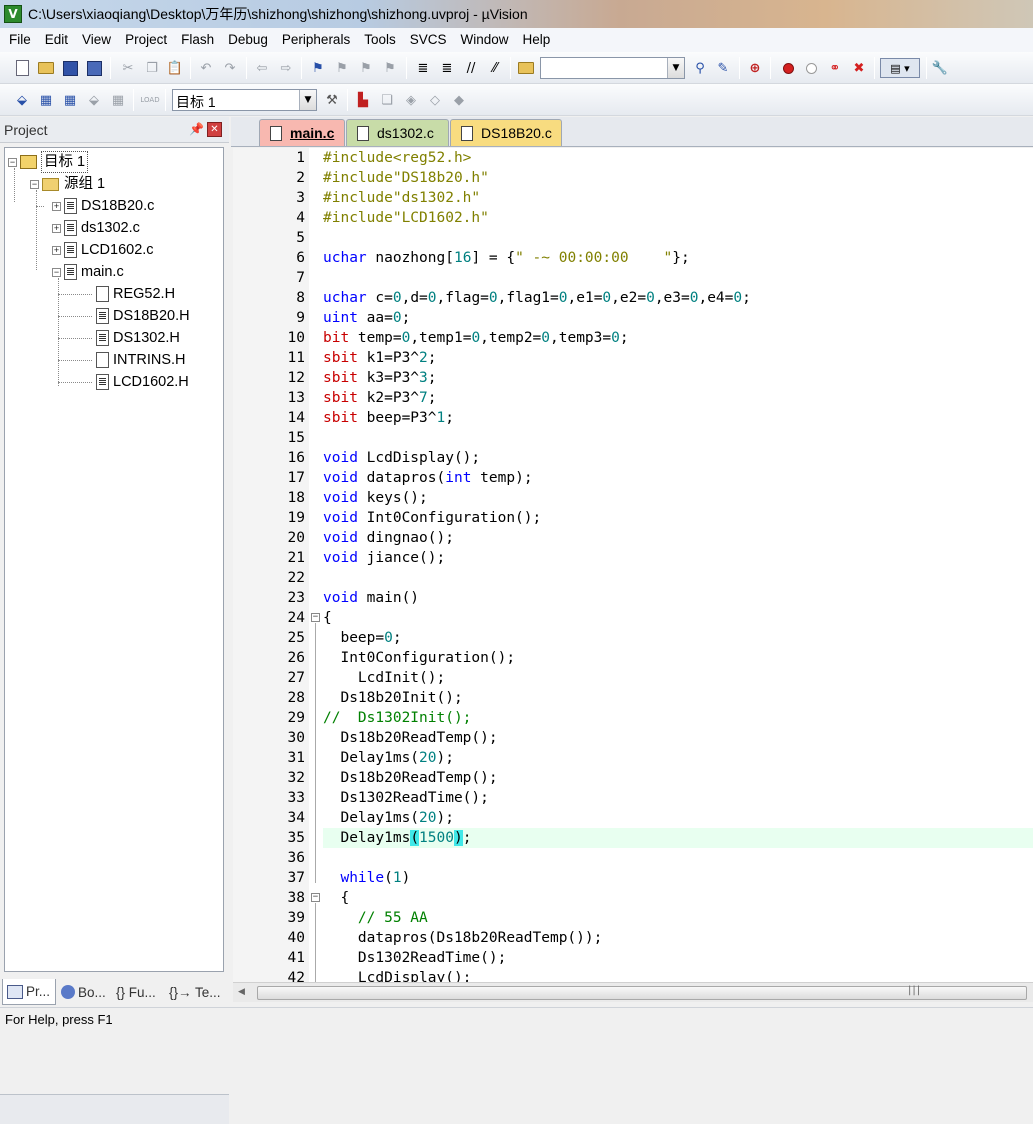 The width and height of the screenshot is (1033, 1124). I want to click on tree-group: − 源组 1, so click(67, 184).